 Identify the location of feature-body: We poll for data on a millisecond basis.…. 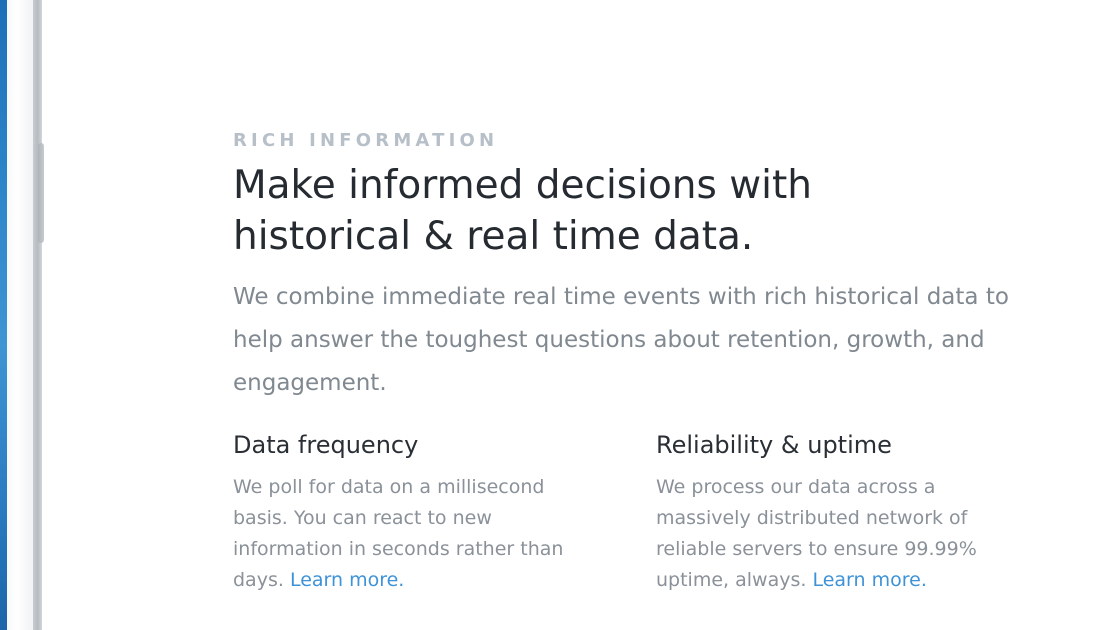
(414, 534).